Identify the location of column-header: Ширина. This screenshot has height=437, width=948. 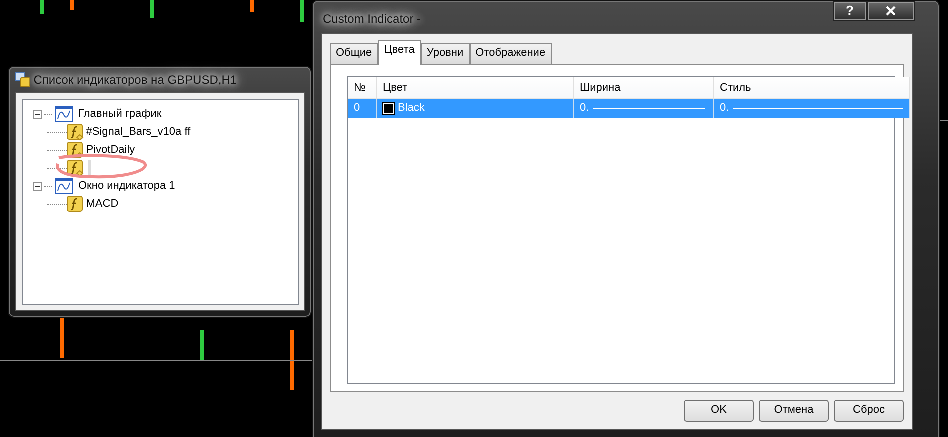
(644, 87).